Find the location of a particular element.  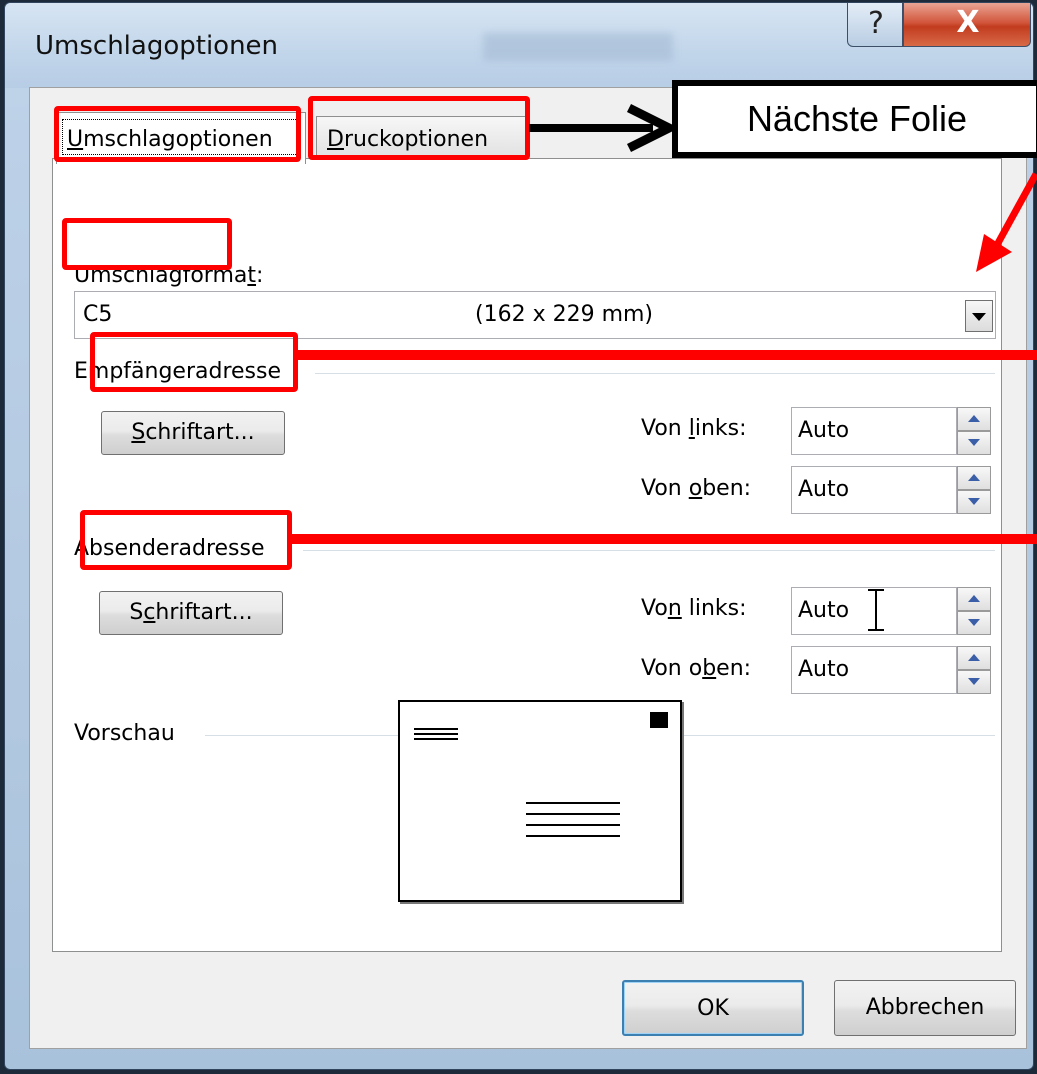

next-slide-callout: Nächste Folie is located at coordinates (854, 119).